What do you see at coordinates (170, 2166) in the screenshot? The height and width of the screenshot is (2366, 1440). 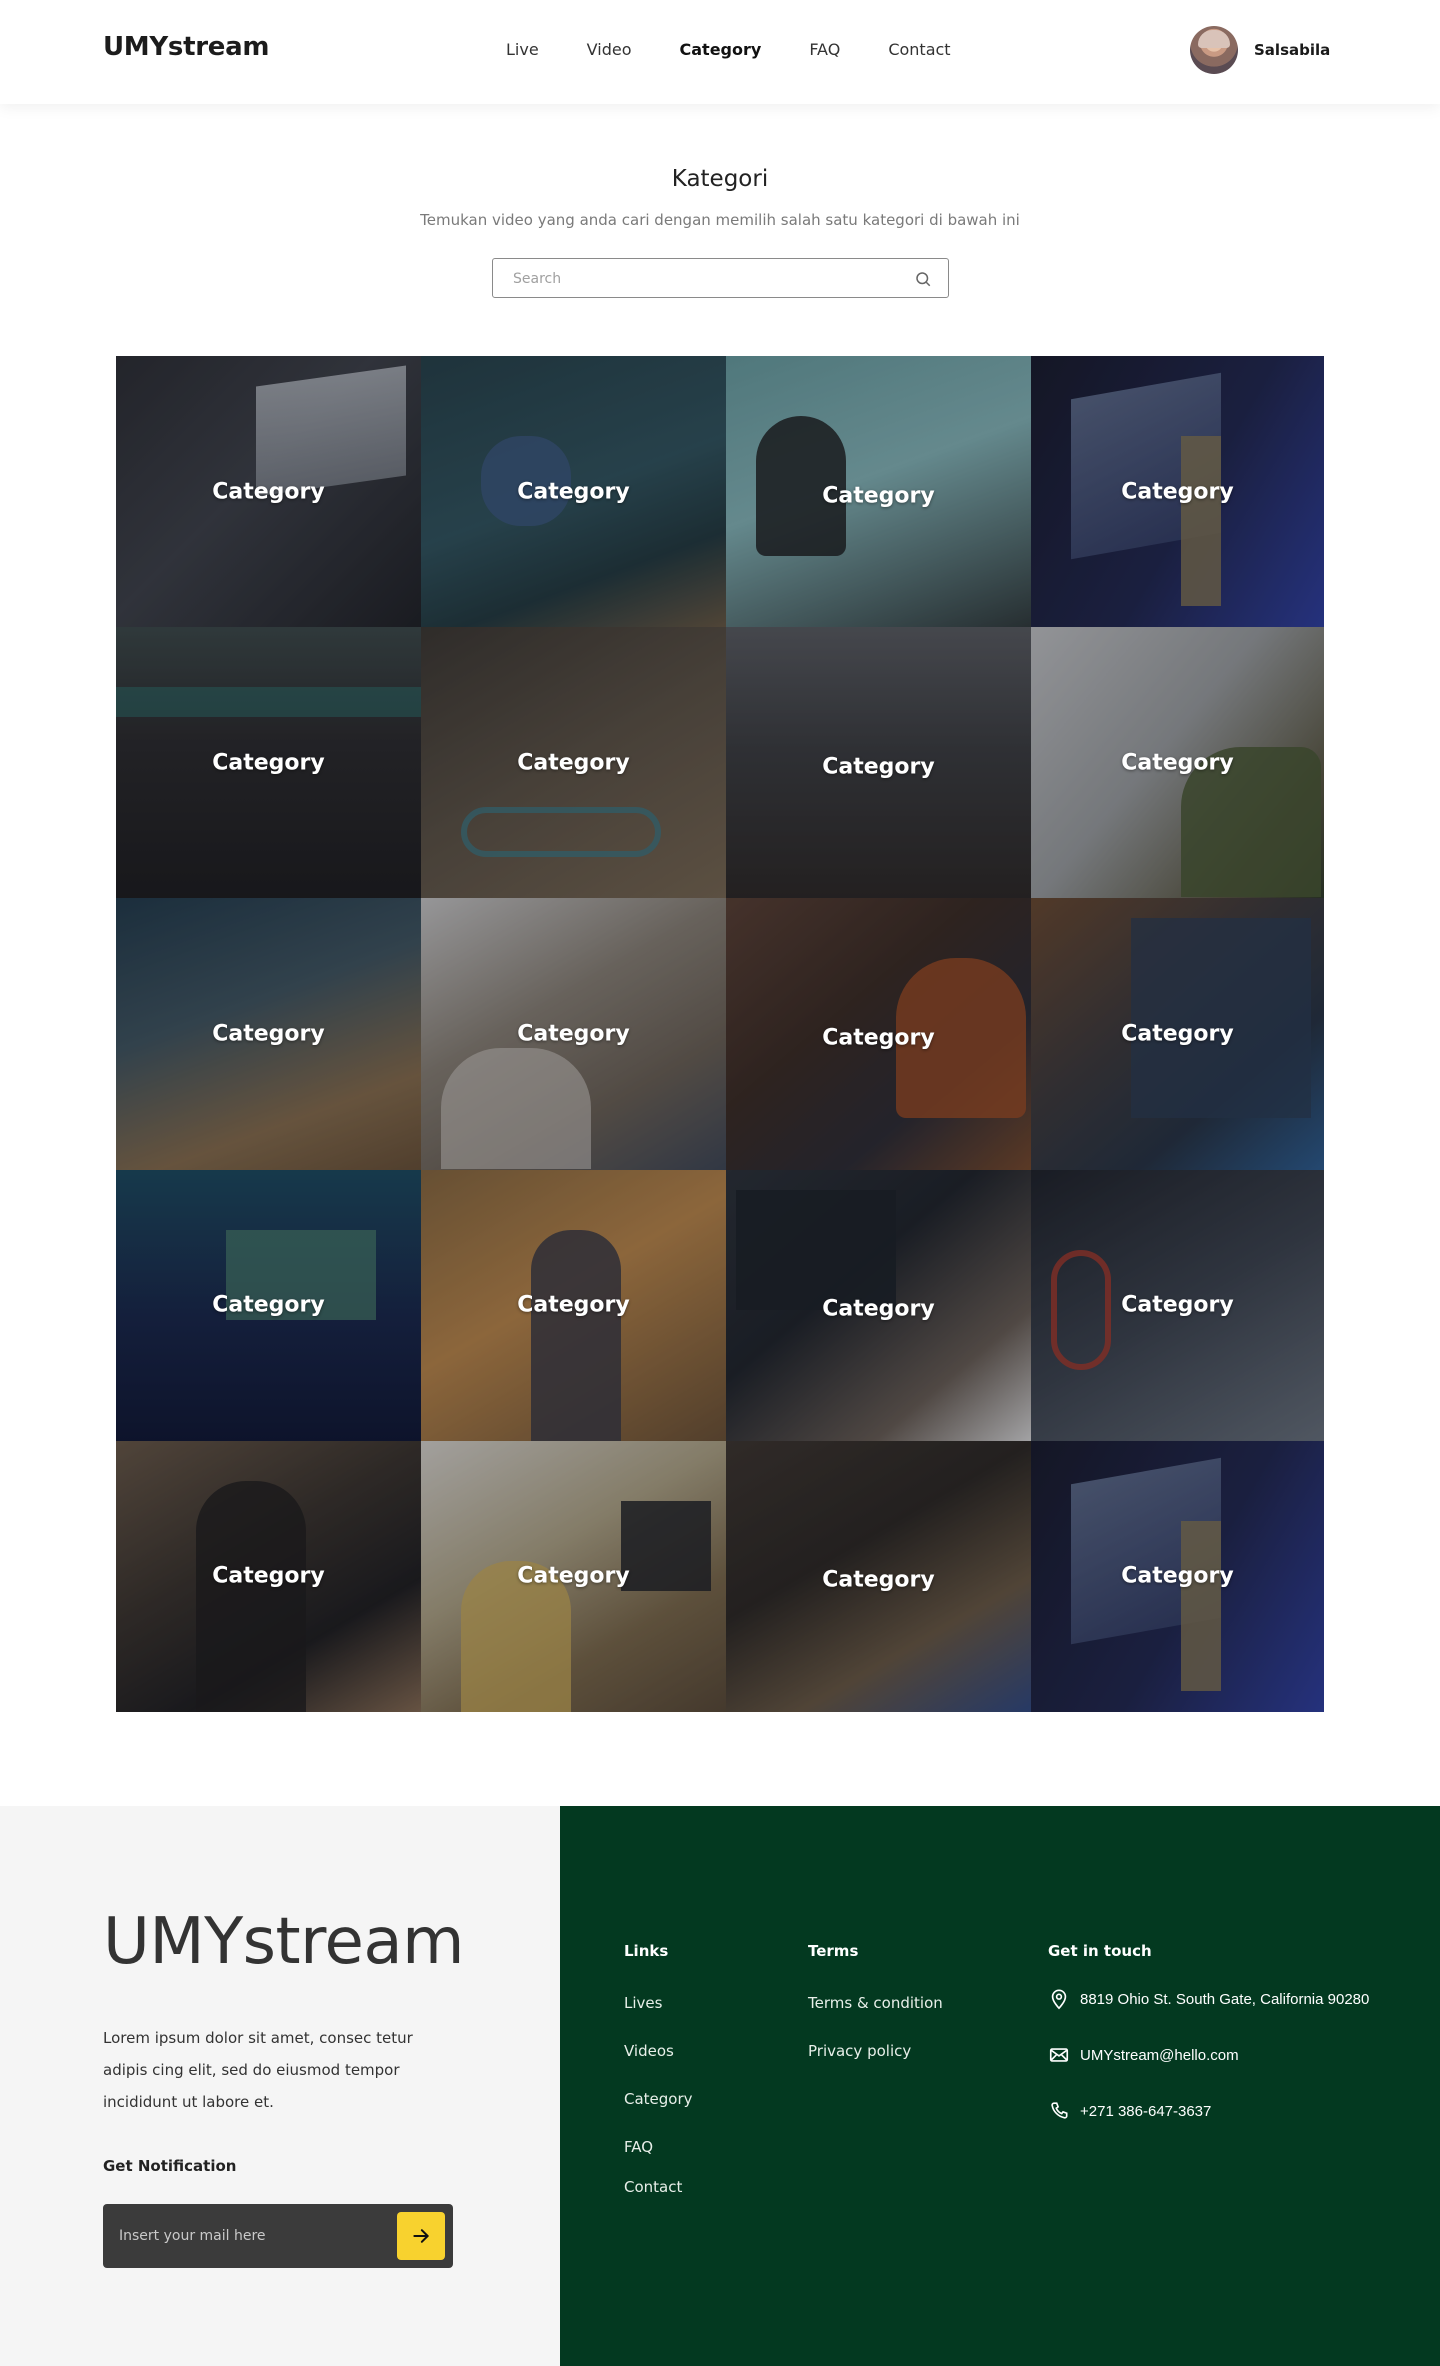 I see `notification-title: Get Notification` at bounding box center [170, 2166].